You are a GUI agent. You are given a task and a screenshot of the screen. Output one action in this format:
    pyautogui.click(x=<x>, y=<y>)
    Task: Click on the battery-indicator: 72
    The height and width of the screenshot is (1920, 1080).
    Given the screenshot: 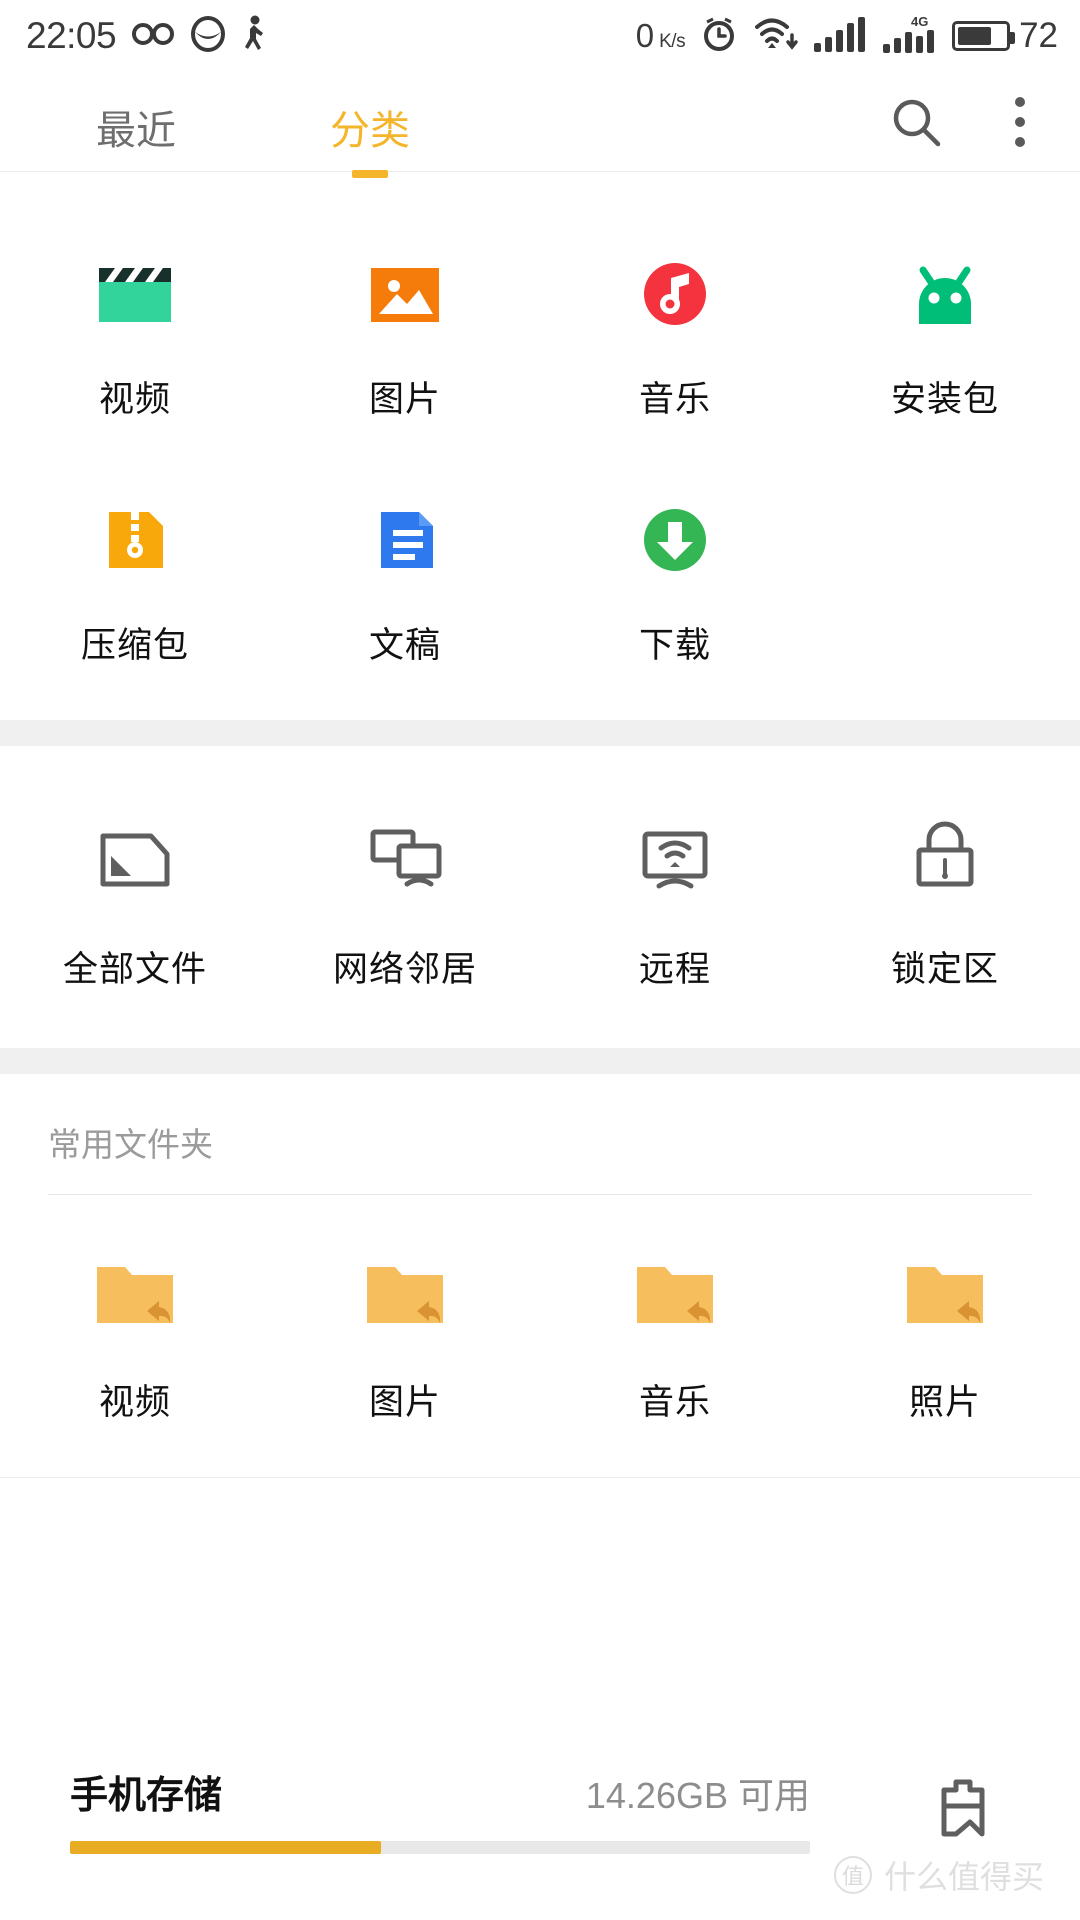 What is the action you would take?
    pyautogui.click(x=1005, y=36)
    